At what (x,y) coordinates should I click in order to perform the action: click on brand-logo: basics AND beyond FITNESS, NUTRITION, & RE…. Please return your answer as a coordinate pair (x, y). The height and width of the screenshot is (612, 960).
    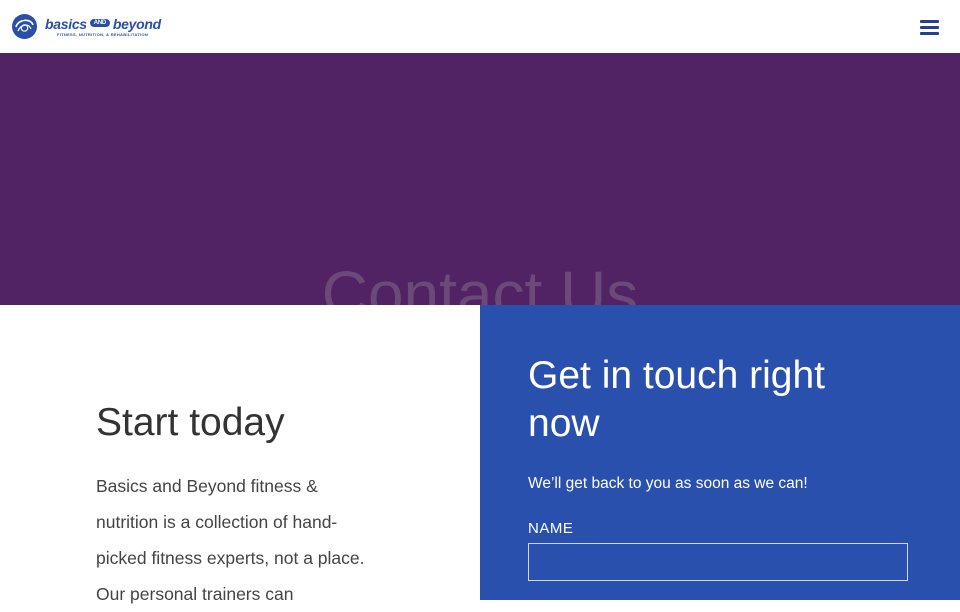
    Looking at the image, I should click on (86, 27).